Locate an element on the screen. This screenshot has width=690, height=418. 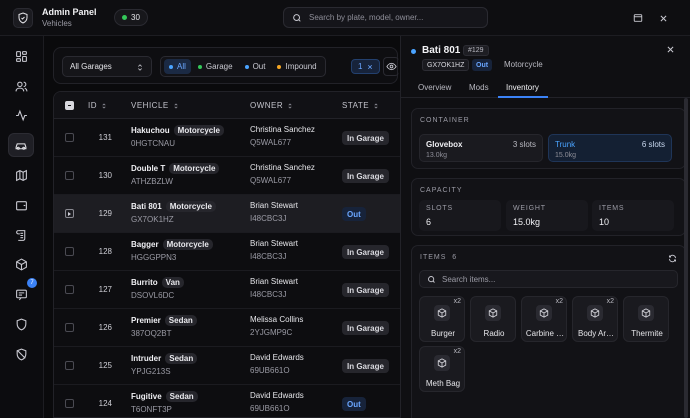
scrollbar-thumb is located at coordinates (686, 258).